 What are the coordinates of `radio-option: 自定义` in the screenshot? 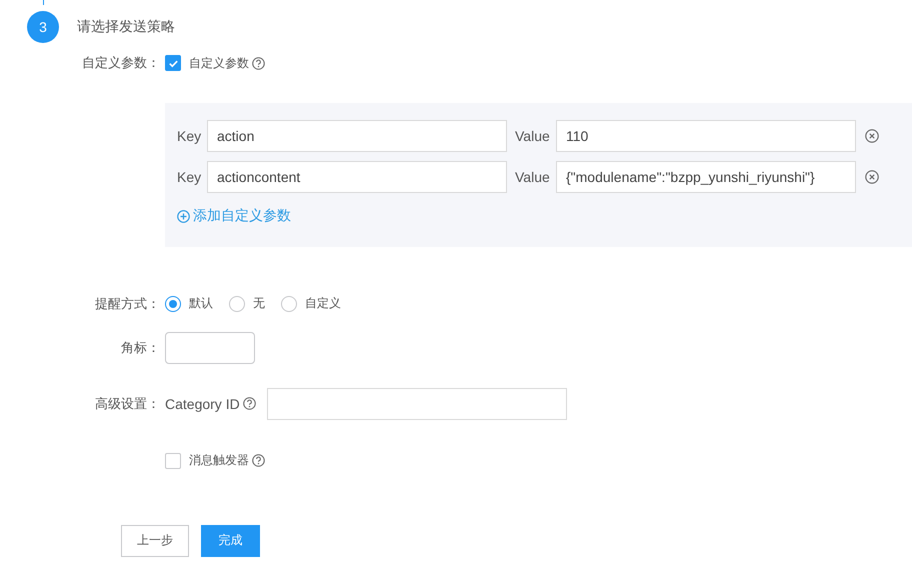 It's located at (311, 303).